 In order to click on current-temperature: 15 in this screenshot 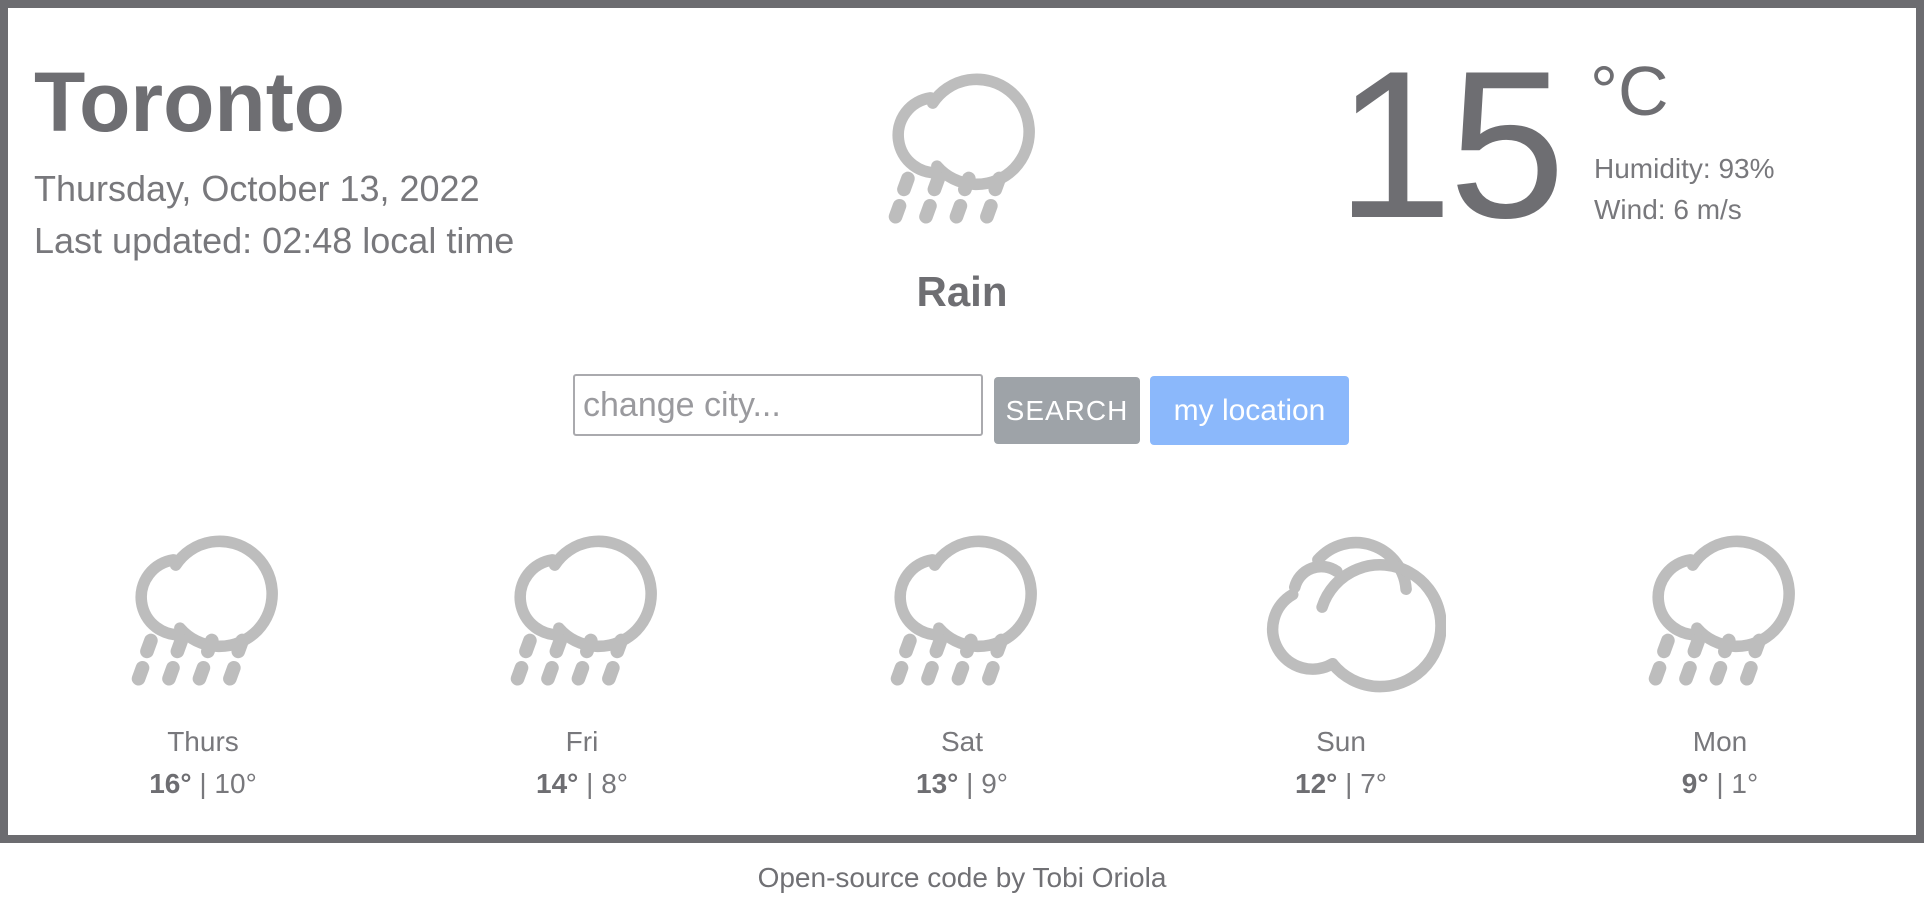, I will do `click(1451, 144)`.